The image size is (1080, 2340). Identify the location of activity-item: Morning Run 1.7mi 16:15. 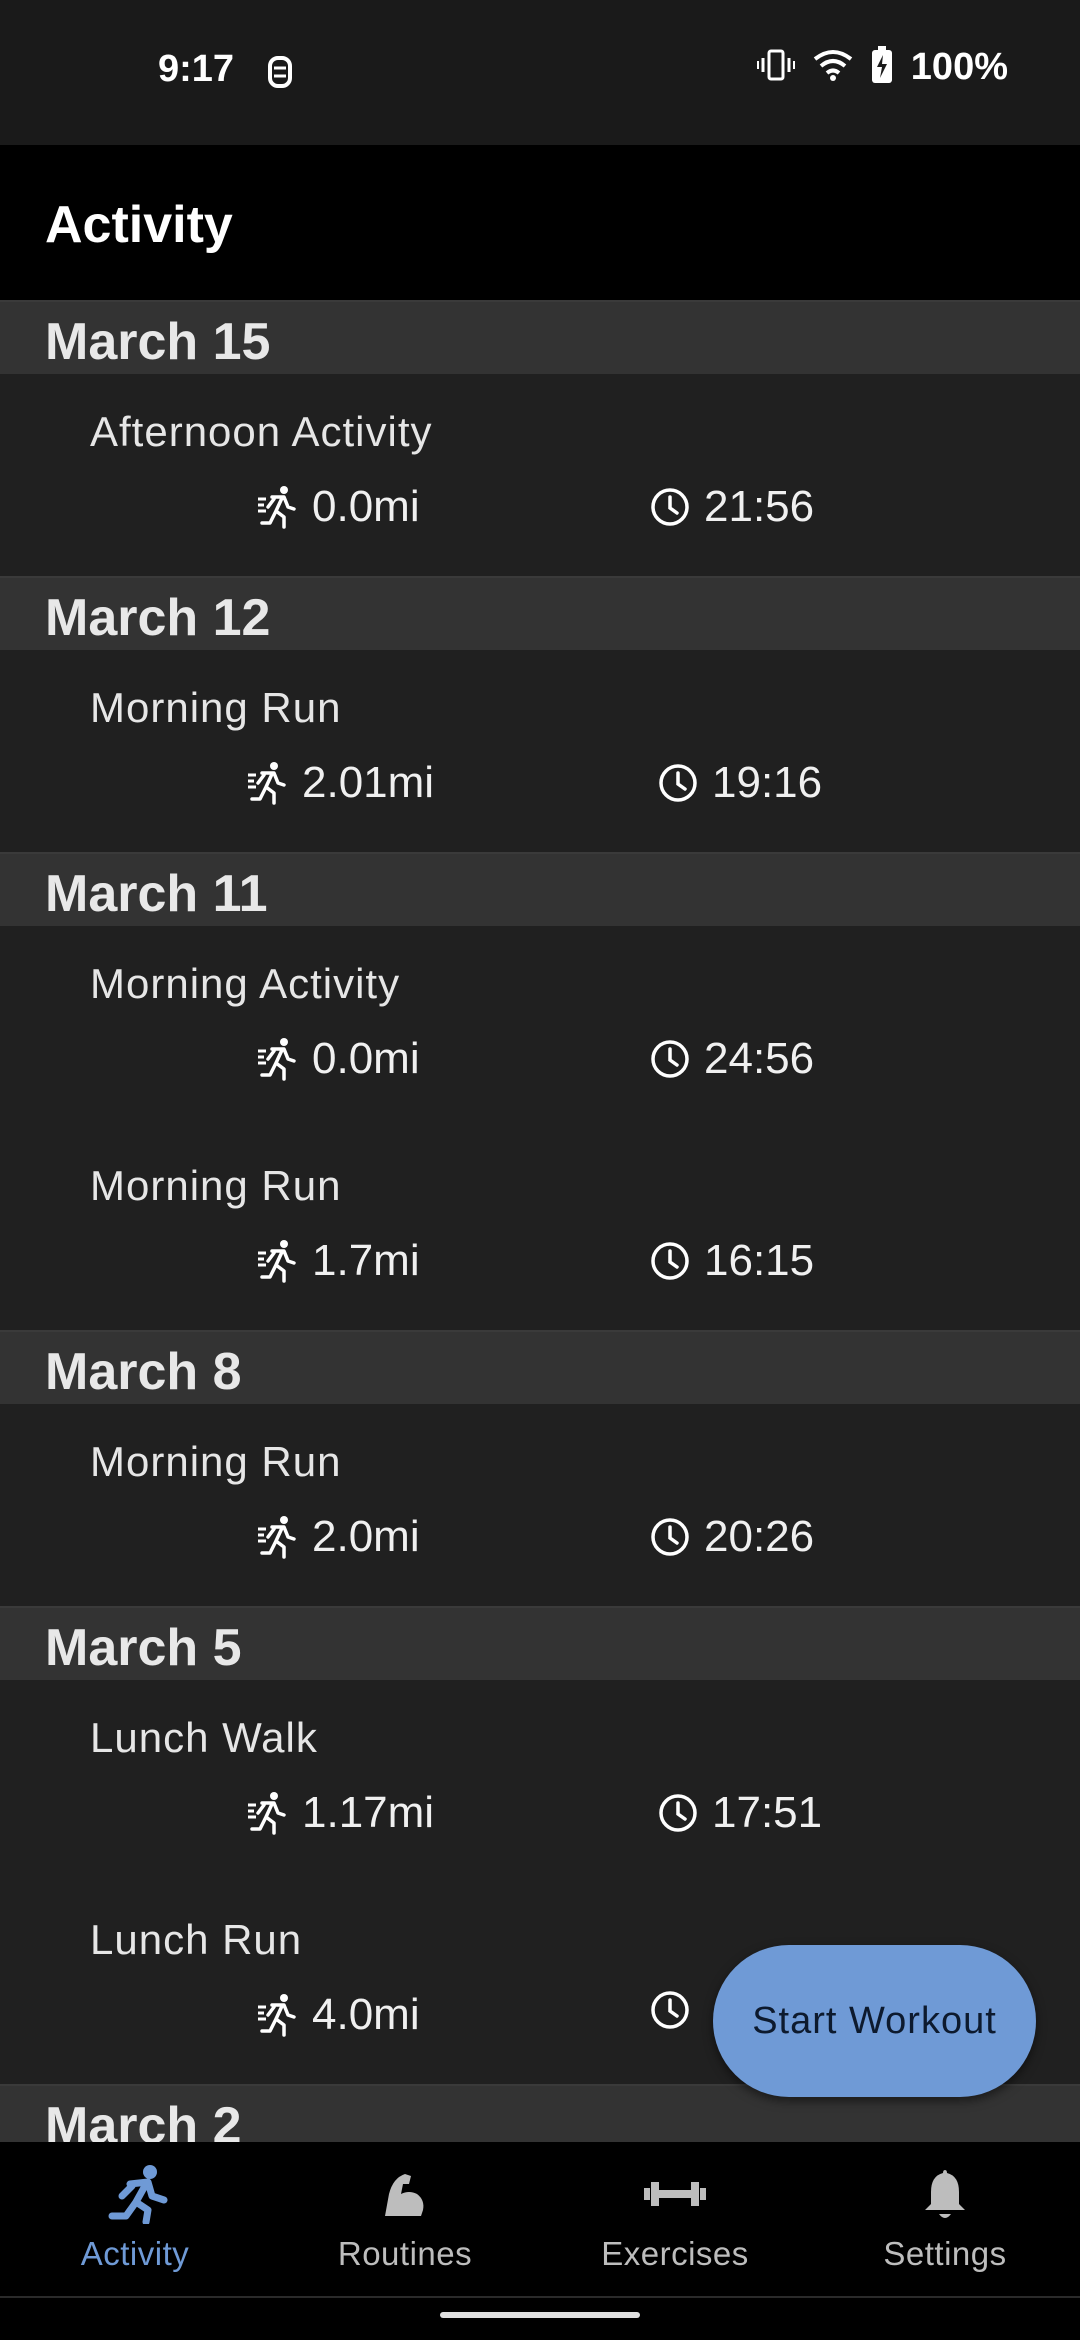
(540, 1229).